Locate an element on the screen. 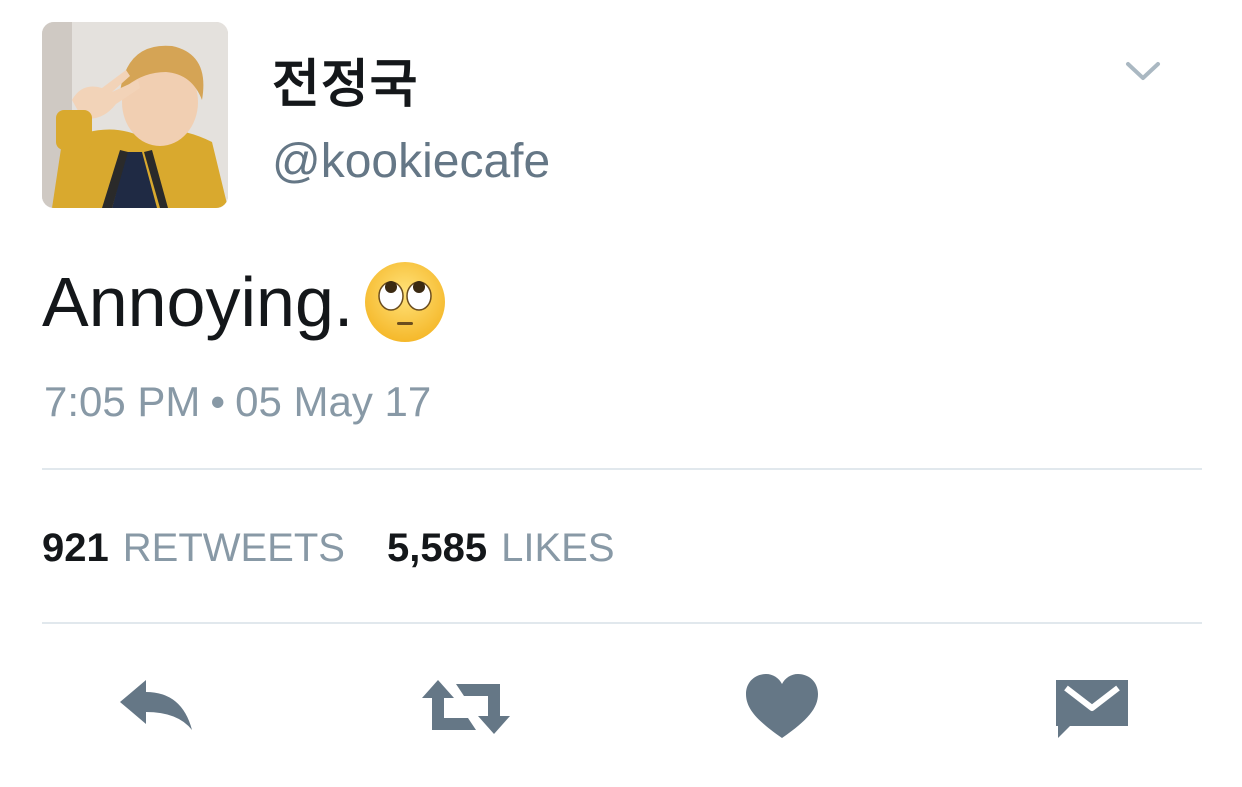  envelope-icon is located at coordinates (1092, 709).